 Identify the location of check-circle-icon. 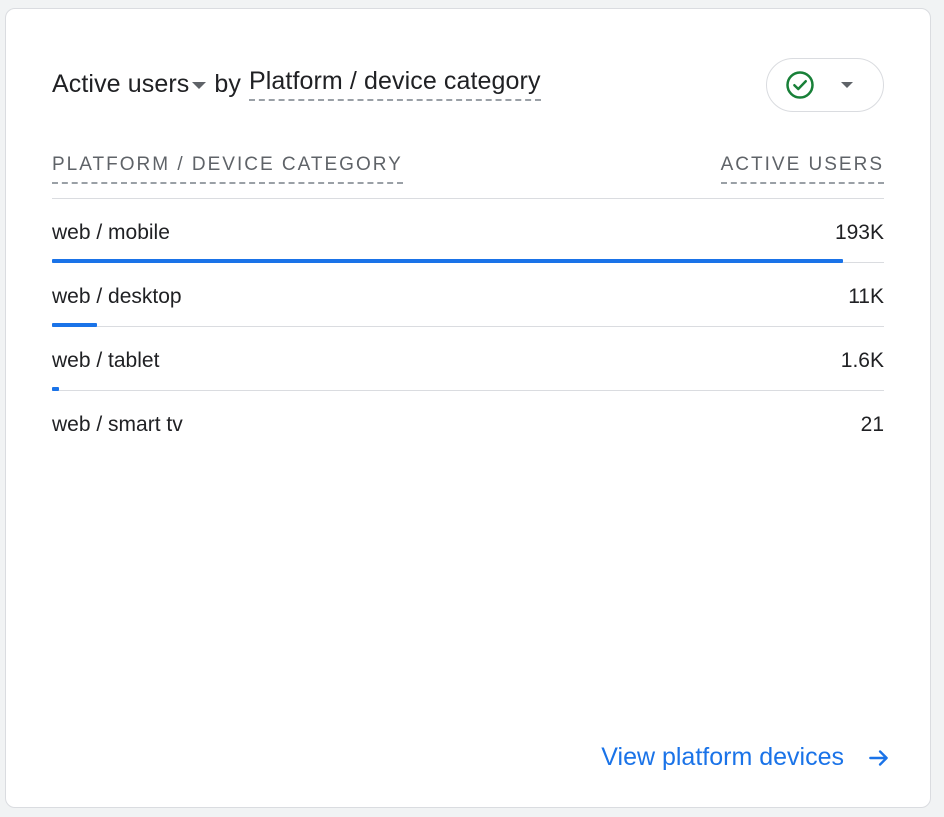
(800, 85).